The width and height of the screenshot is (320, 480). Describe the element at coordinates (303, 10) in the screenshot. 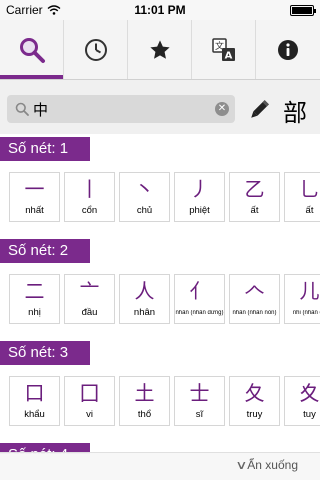

I see `battery-icon` at that location.